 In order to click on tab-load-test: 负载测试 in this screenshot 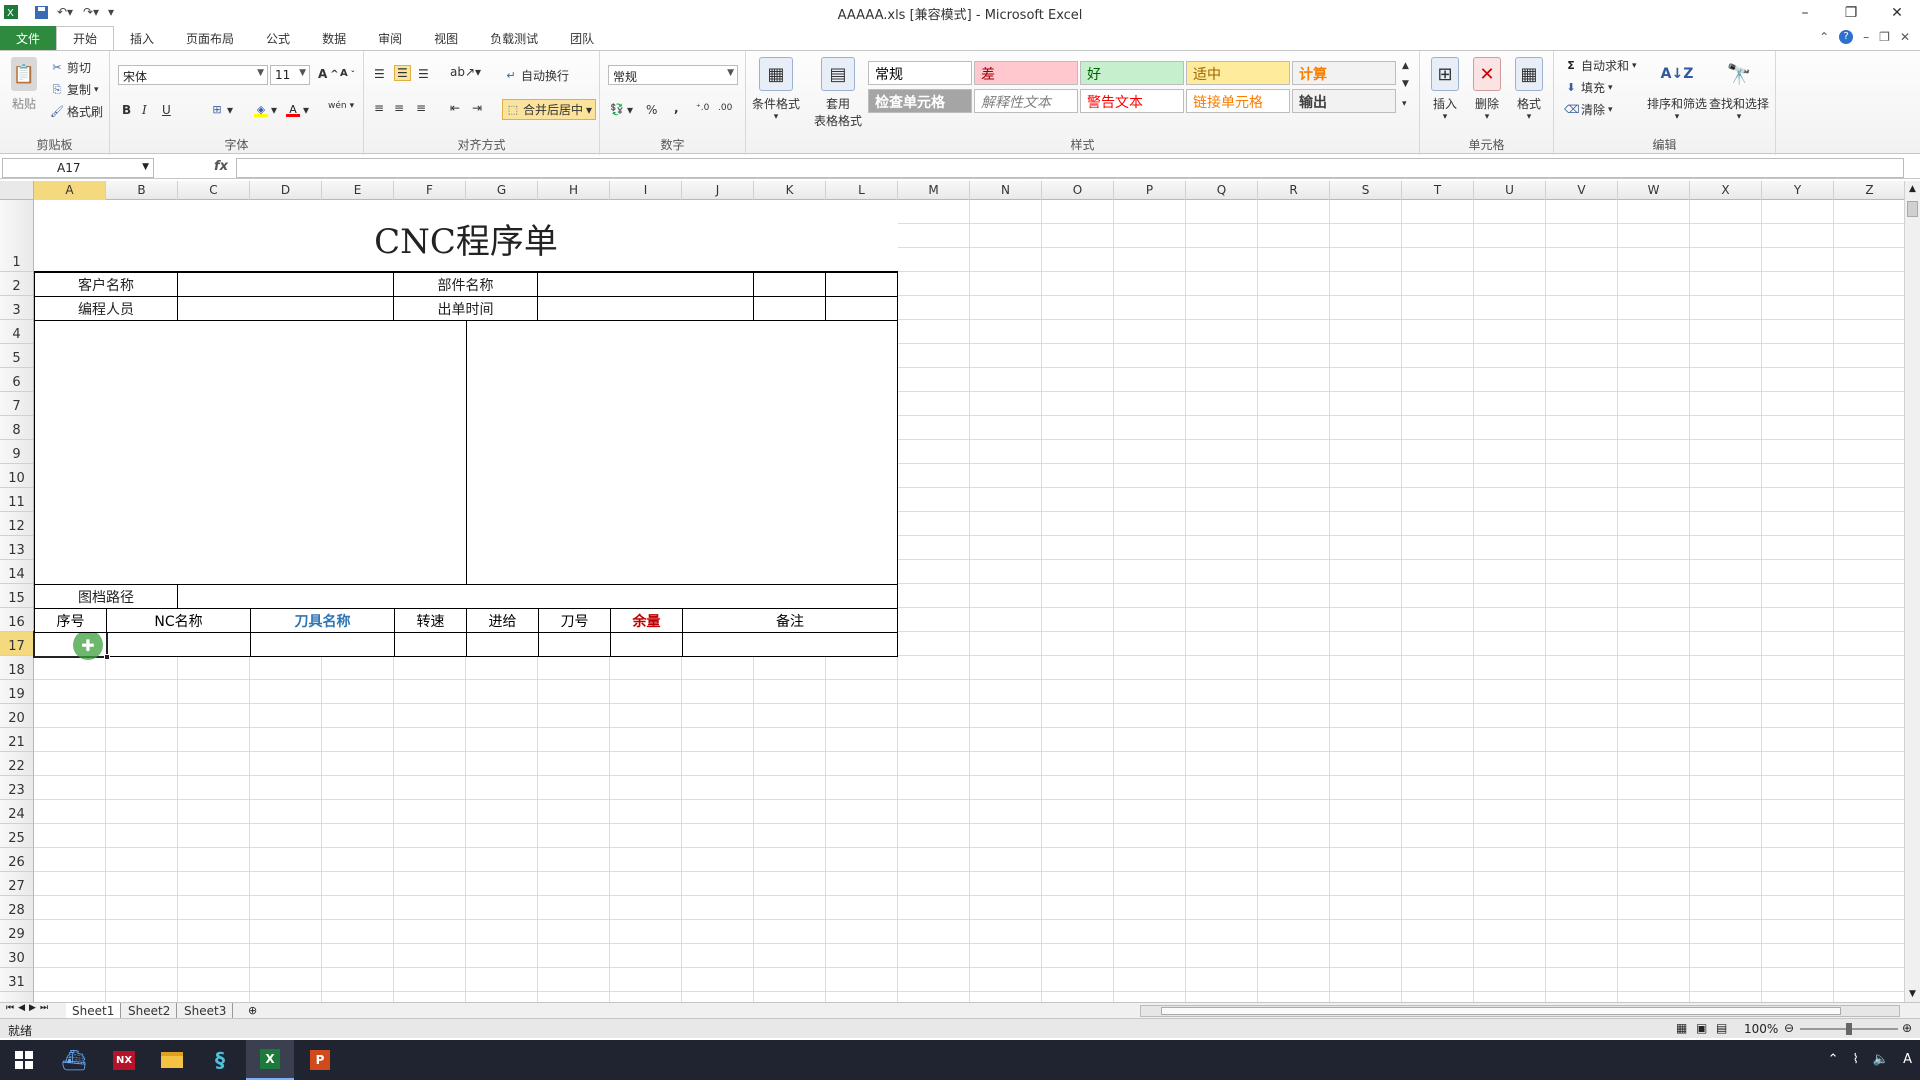, I will do `click(514, 38)`.